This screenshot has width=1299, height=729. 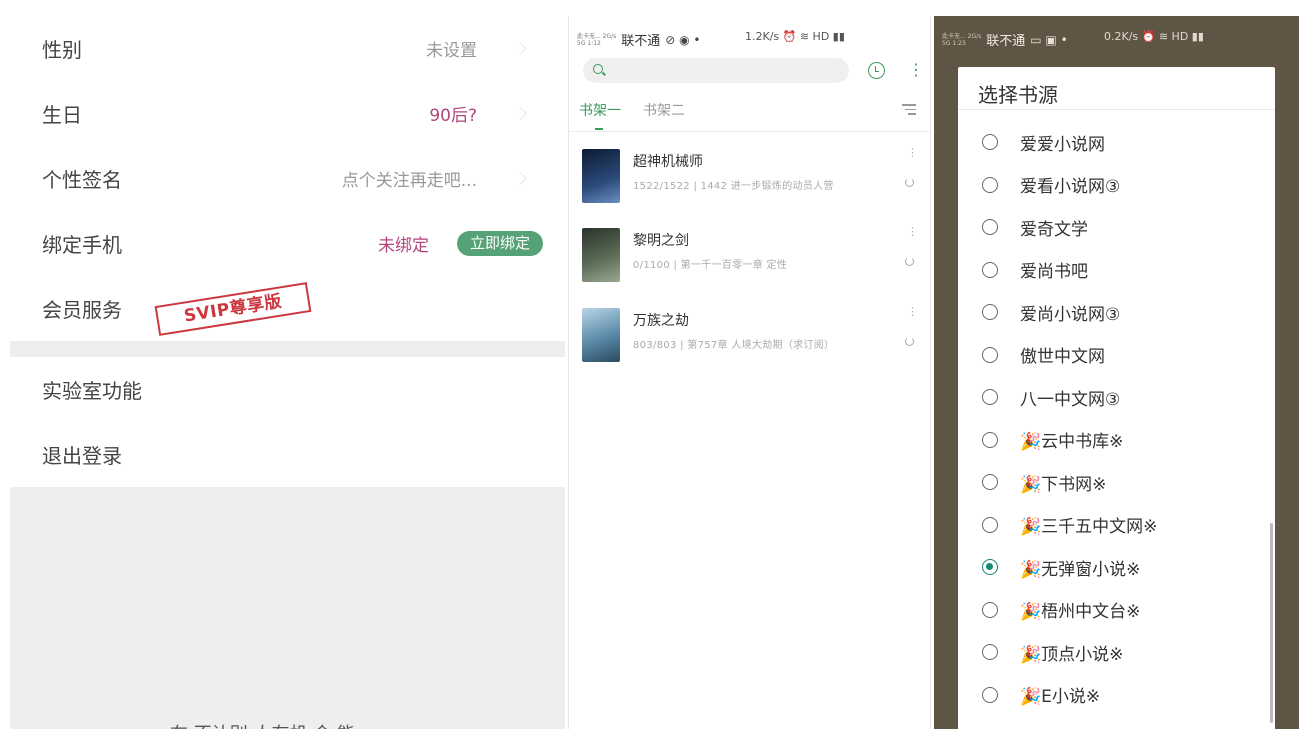 What do you see at coordinates (668, 162) in the screenshot?
I see `book-title: 超神机械师` at bounding box center [668, 162].